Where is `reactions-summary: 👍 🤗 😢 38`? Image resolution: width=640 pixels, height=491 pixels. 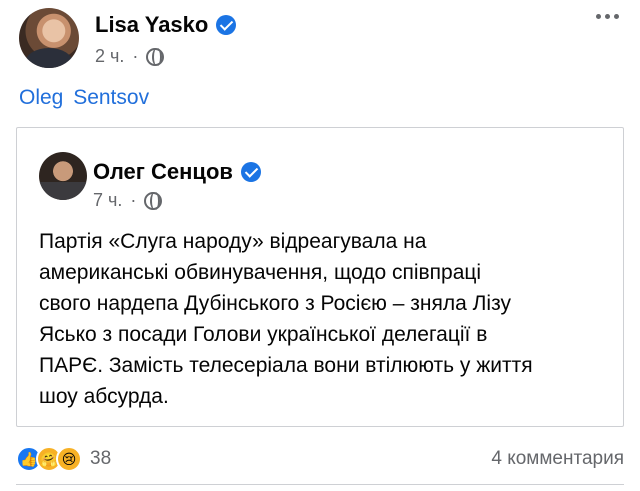
reactions-summary: 👍 🤗 😢 38 is located at coordinates (63, 459).